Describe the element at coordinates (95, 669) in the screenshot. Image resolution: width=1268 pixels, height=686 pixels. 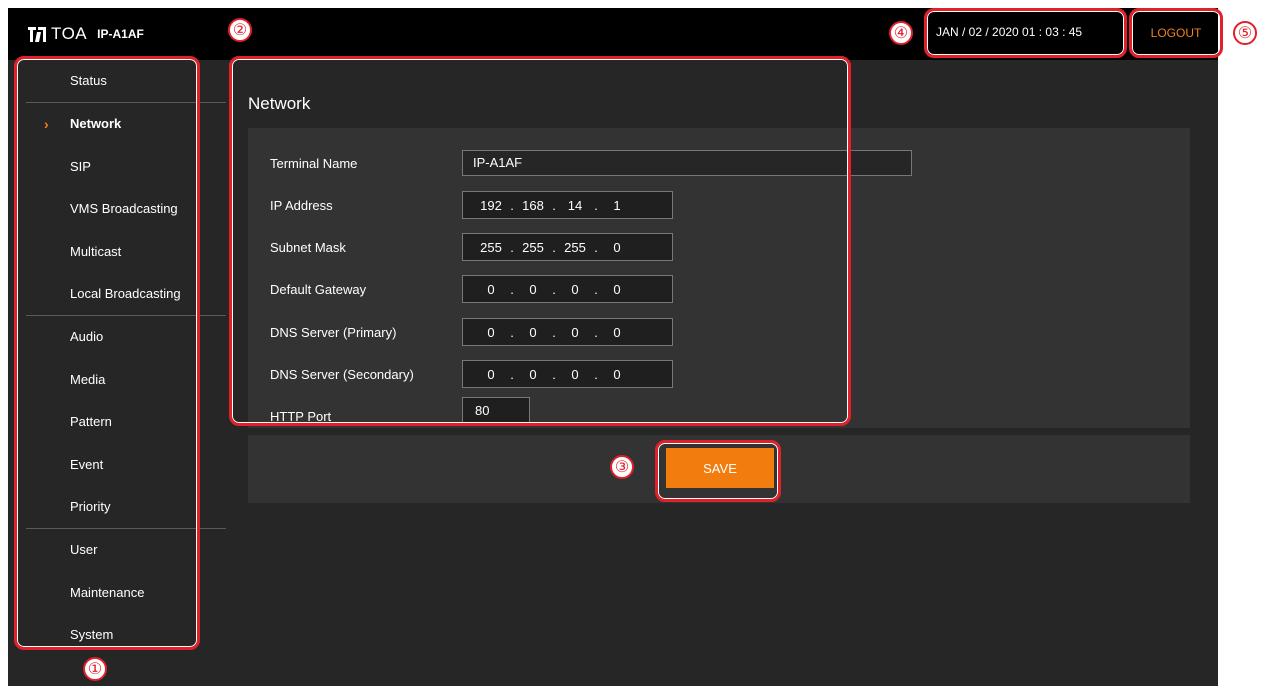
I see `callout-number: ①` at that location.